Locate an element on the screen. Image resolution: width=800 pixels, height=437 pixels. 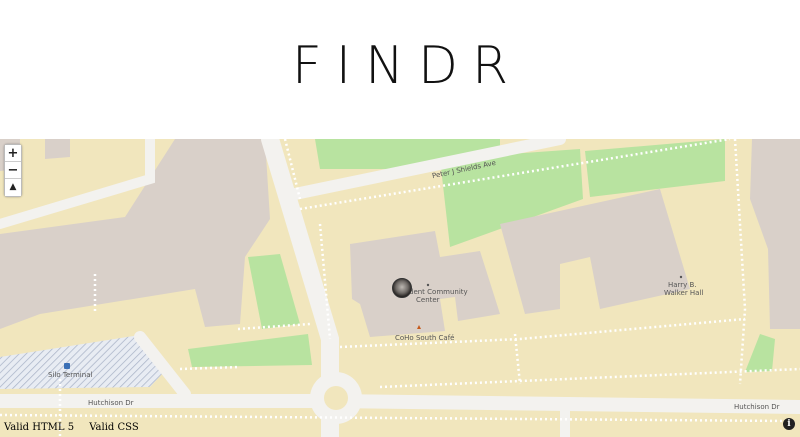
zoom-out-button: − is located at coordinates (13, 170).